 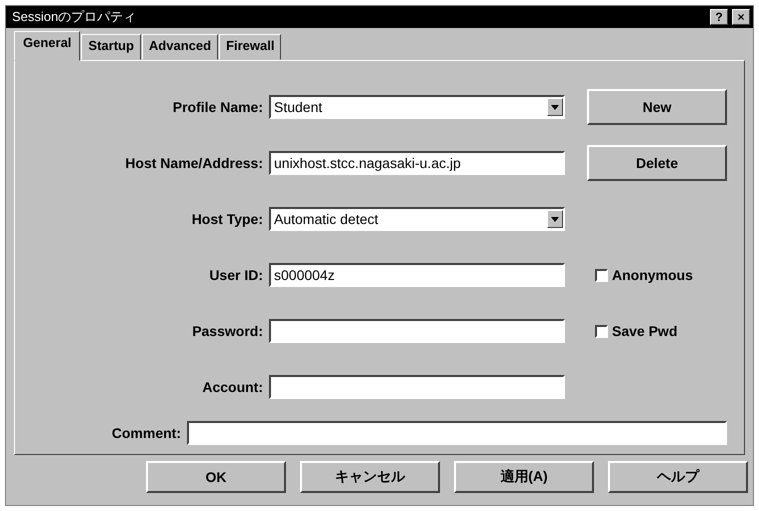 What do you see at coordinates (216, 477) in the screenshot?
I see `dialog-button: OK` at bounding box center [216, 477].